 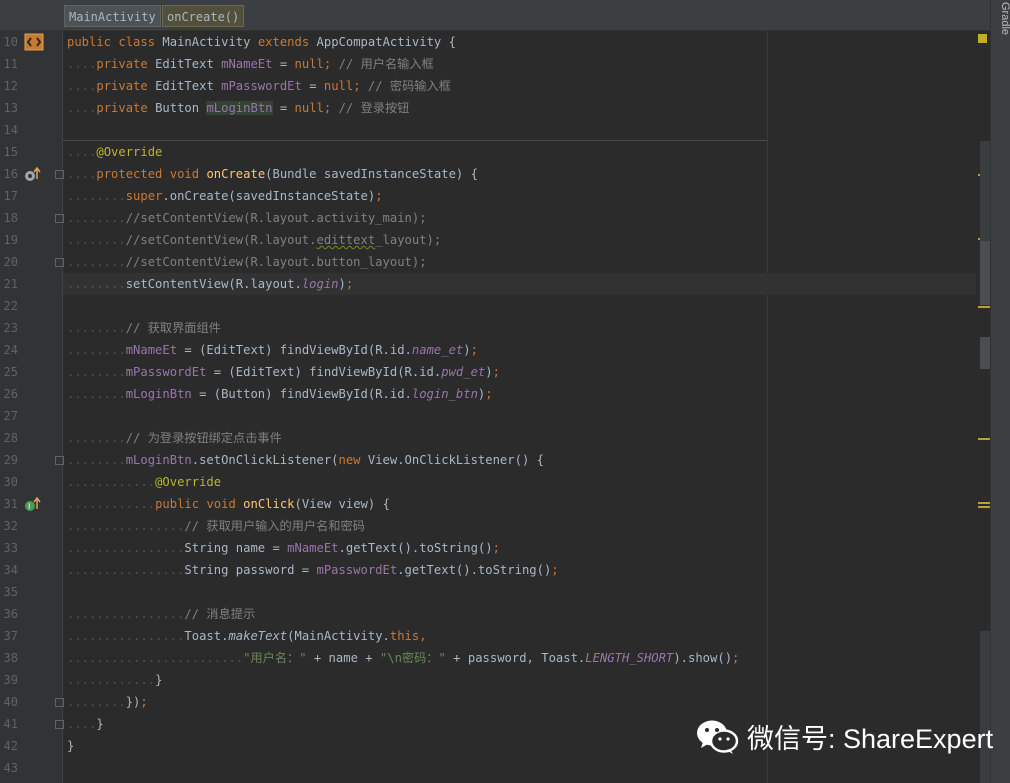 I want to click on line-number: 29, so click(x=10, y=460).